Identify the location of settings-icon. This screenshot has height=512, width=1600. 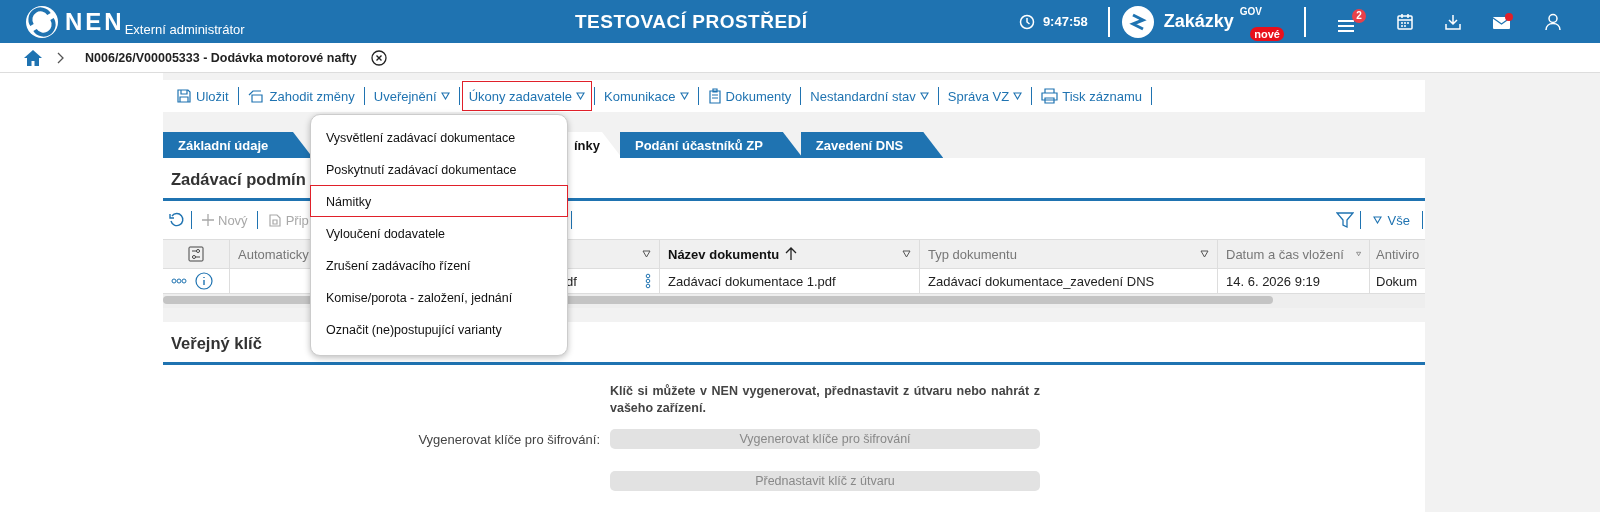
(196, 254).